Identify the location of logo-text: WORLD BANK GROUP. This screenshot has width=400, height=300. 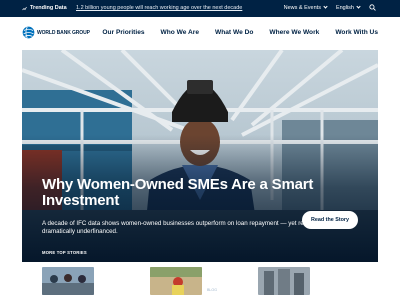
(63, 32).